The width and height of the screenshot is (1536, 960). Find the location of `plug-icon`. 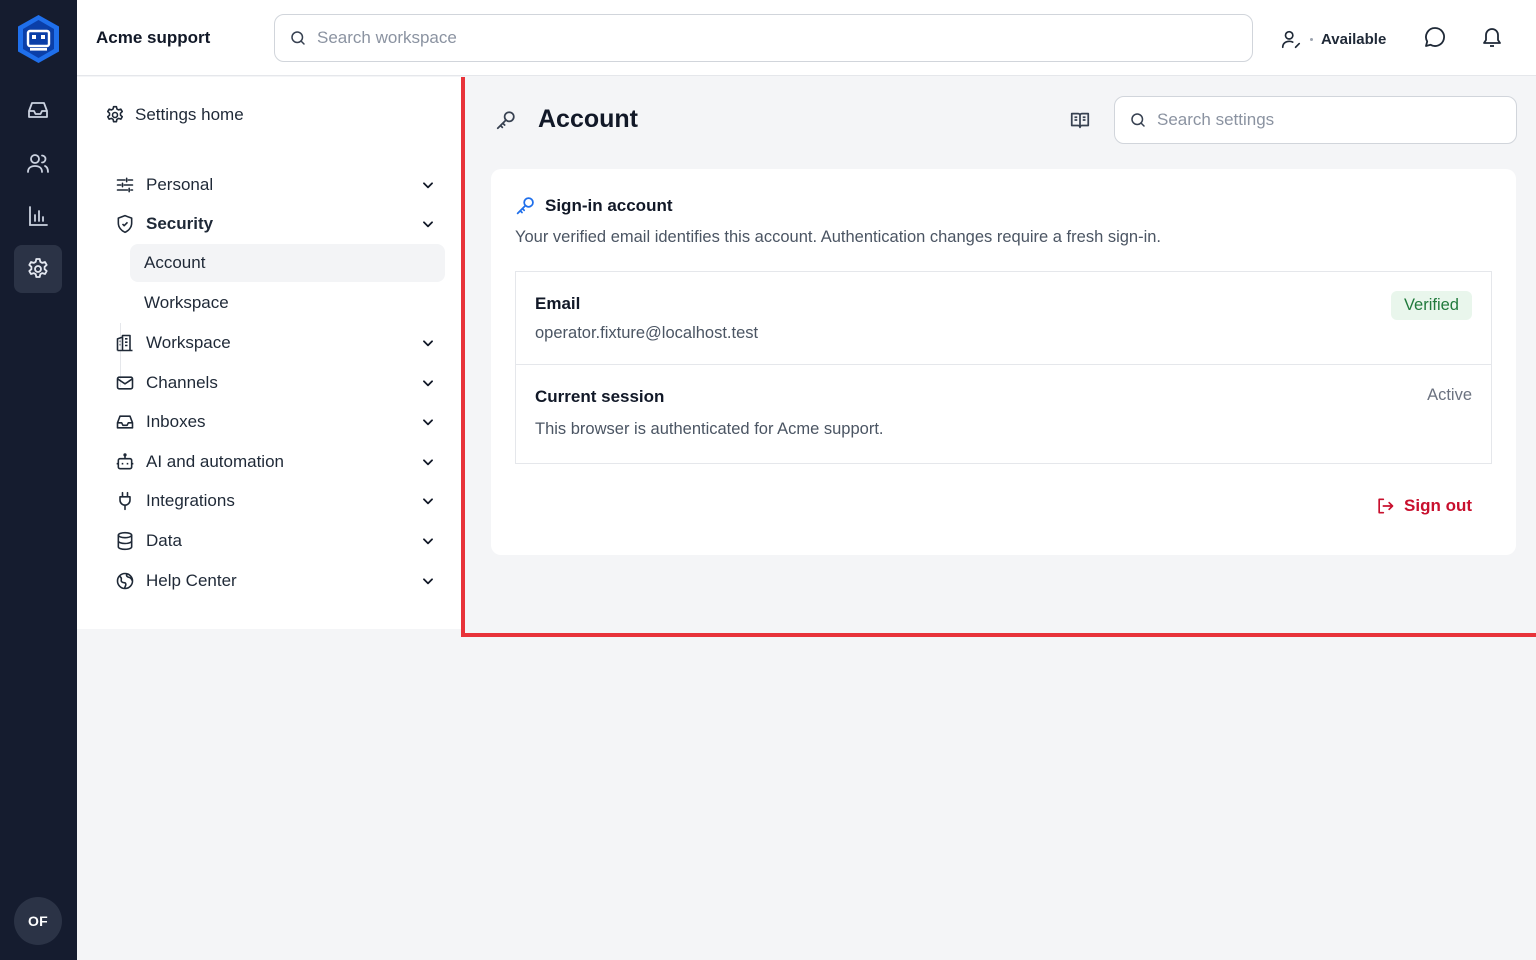

plug-icon is located at coordinates (125, 501).